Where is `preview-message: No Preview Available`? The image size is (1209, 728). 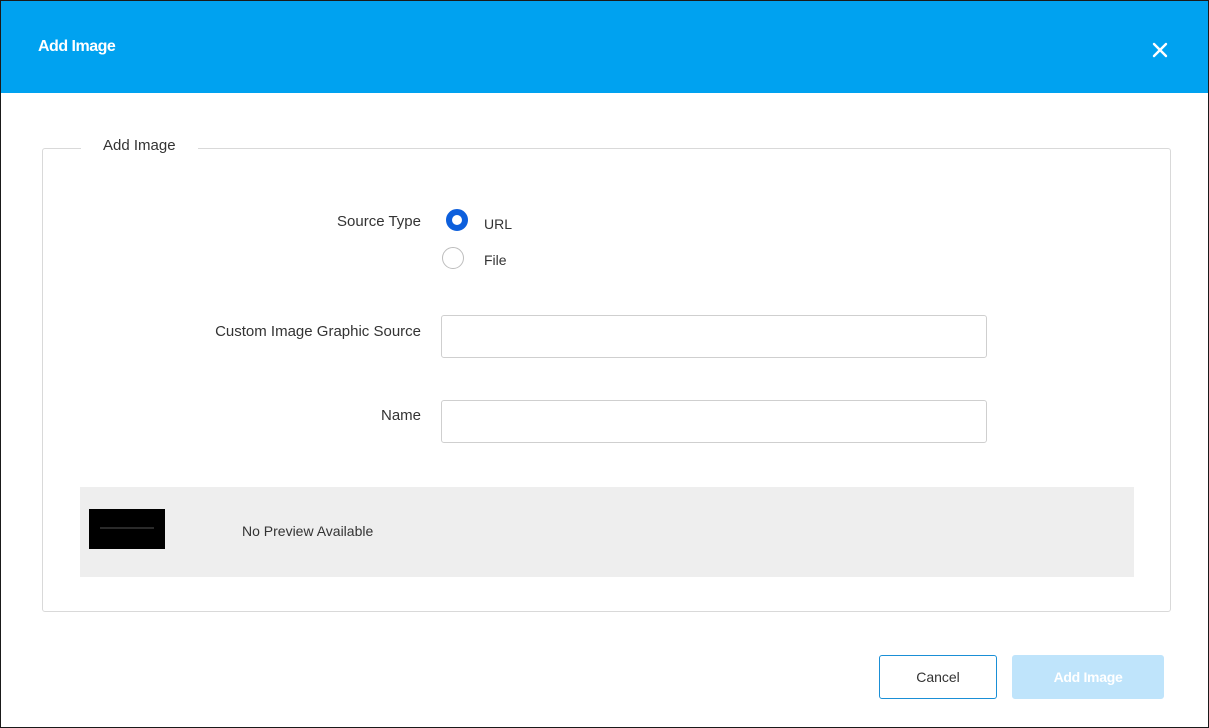 preview-message: No Preview Available is located at coordinates (308, 531).